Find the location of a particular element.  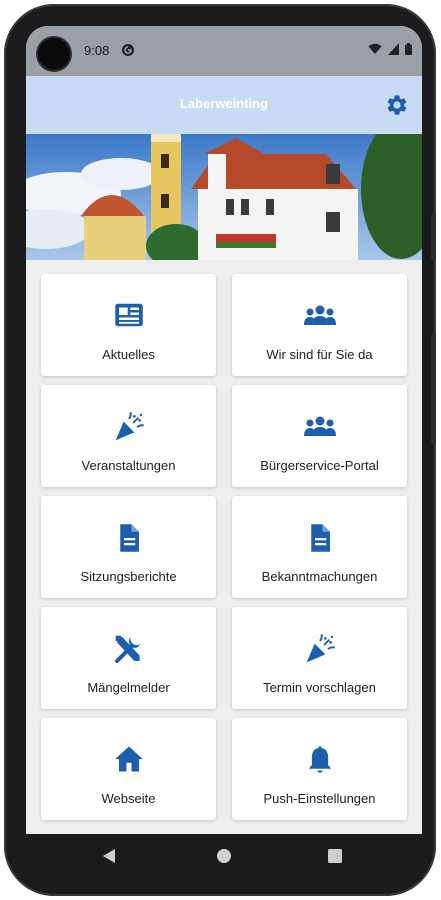

app-bar: Laberweinting is located at coordinates (224, 105).